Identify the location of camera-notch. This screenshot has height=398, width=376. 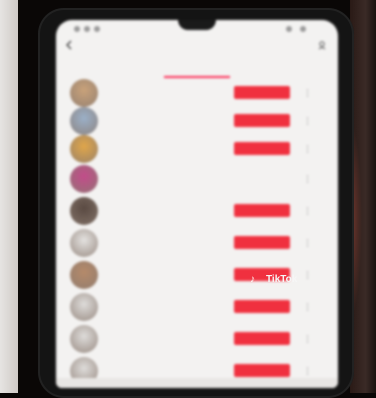
(197, 25).